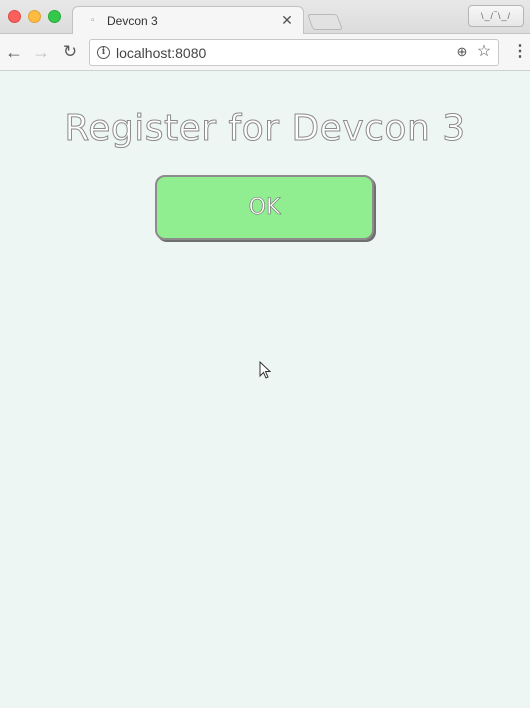 The width and height of the screenshot is (530, 708). I want to click on forward-button: →, so click(41, 52).